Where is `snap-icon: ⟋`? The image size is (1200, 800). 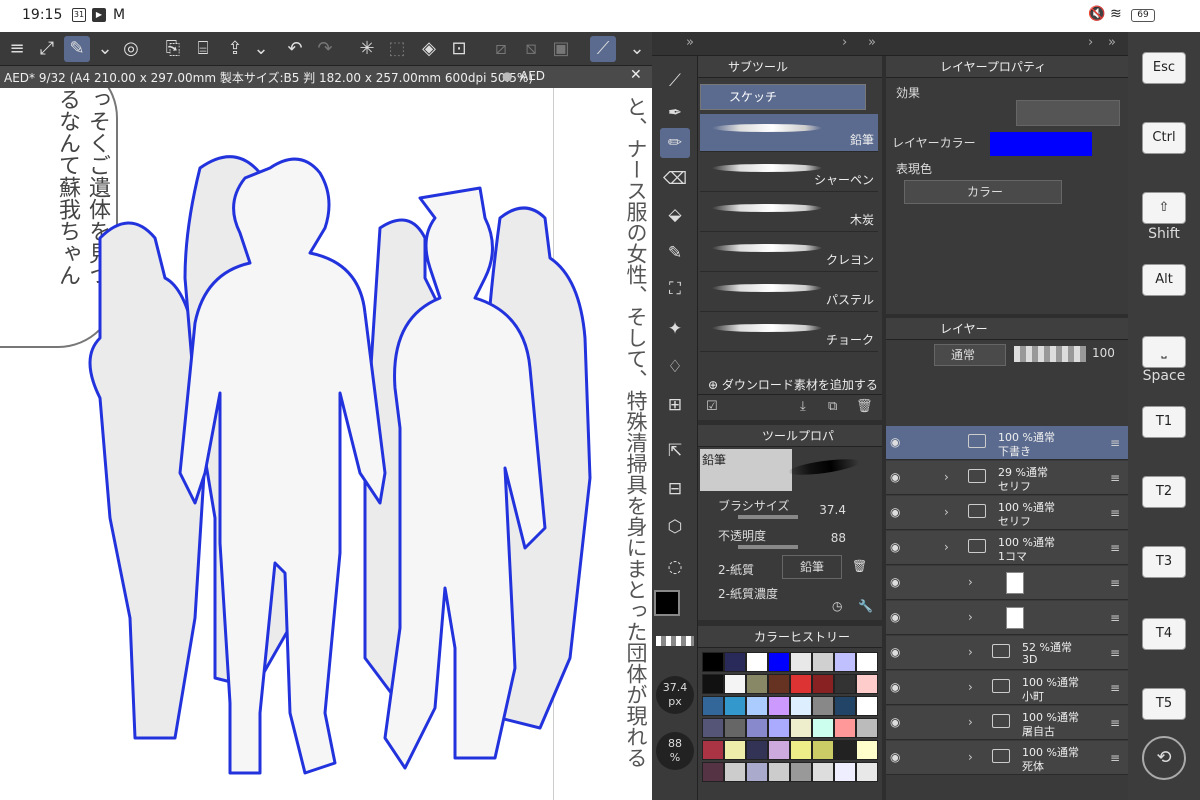
snap-icon: ⟋ is located at coordinates (603, 49).